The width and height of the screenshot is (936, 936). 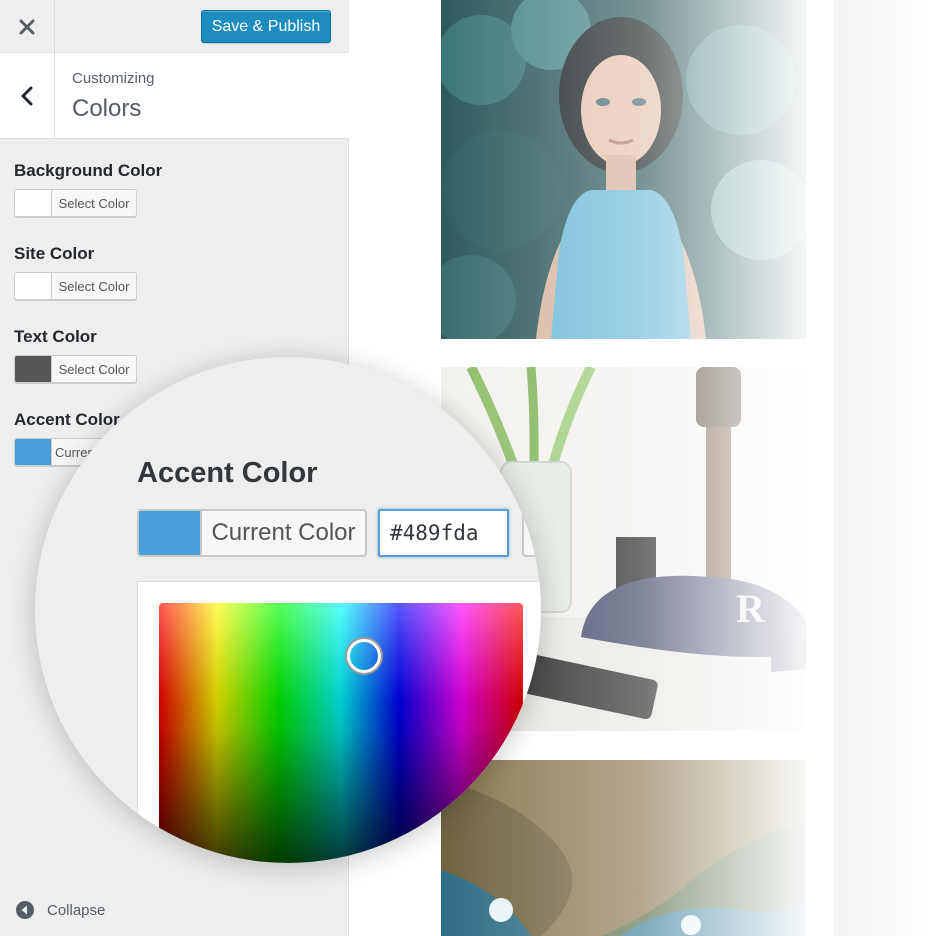 I want to click on control-label: Accent Color, so click(x=67, y=419).